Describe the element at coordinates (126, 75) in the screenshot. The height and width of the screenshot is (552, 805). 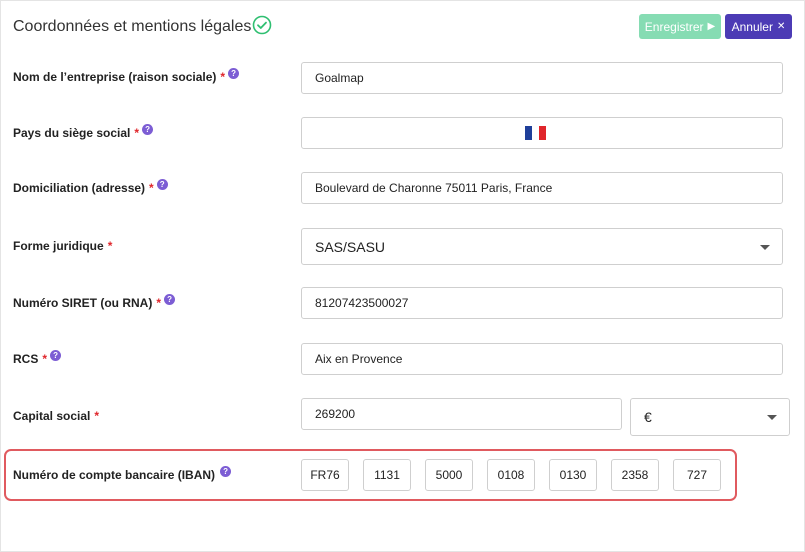
I see `company-name-label: Nom de l’entreprise (raison sociale) * ?` at that location.